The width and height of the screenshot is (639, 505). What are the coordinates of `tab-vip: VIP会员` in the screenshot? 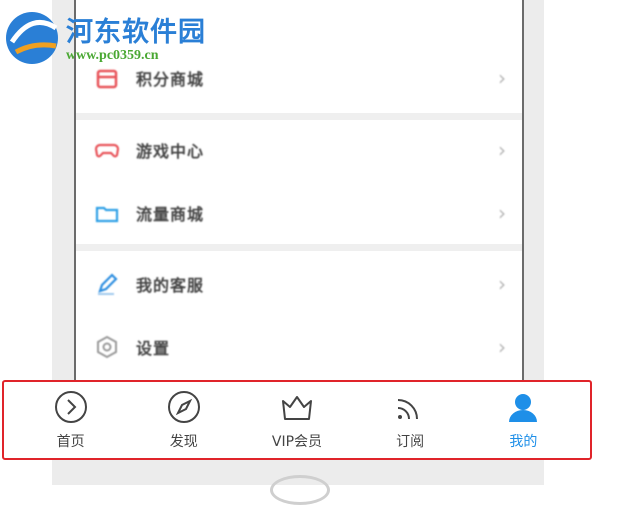 It's located at (297, 420).